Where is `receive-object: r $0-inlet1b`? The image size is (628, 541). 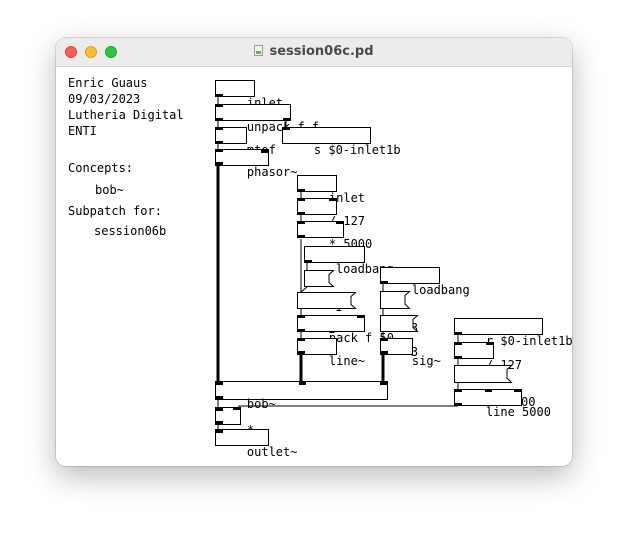
receive-object: r $0-inlet1b is located at coordinates (513, 333).